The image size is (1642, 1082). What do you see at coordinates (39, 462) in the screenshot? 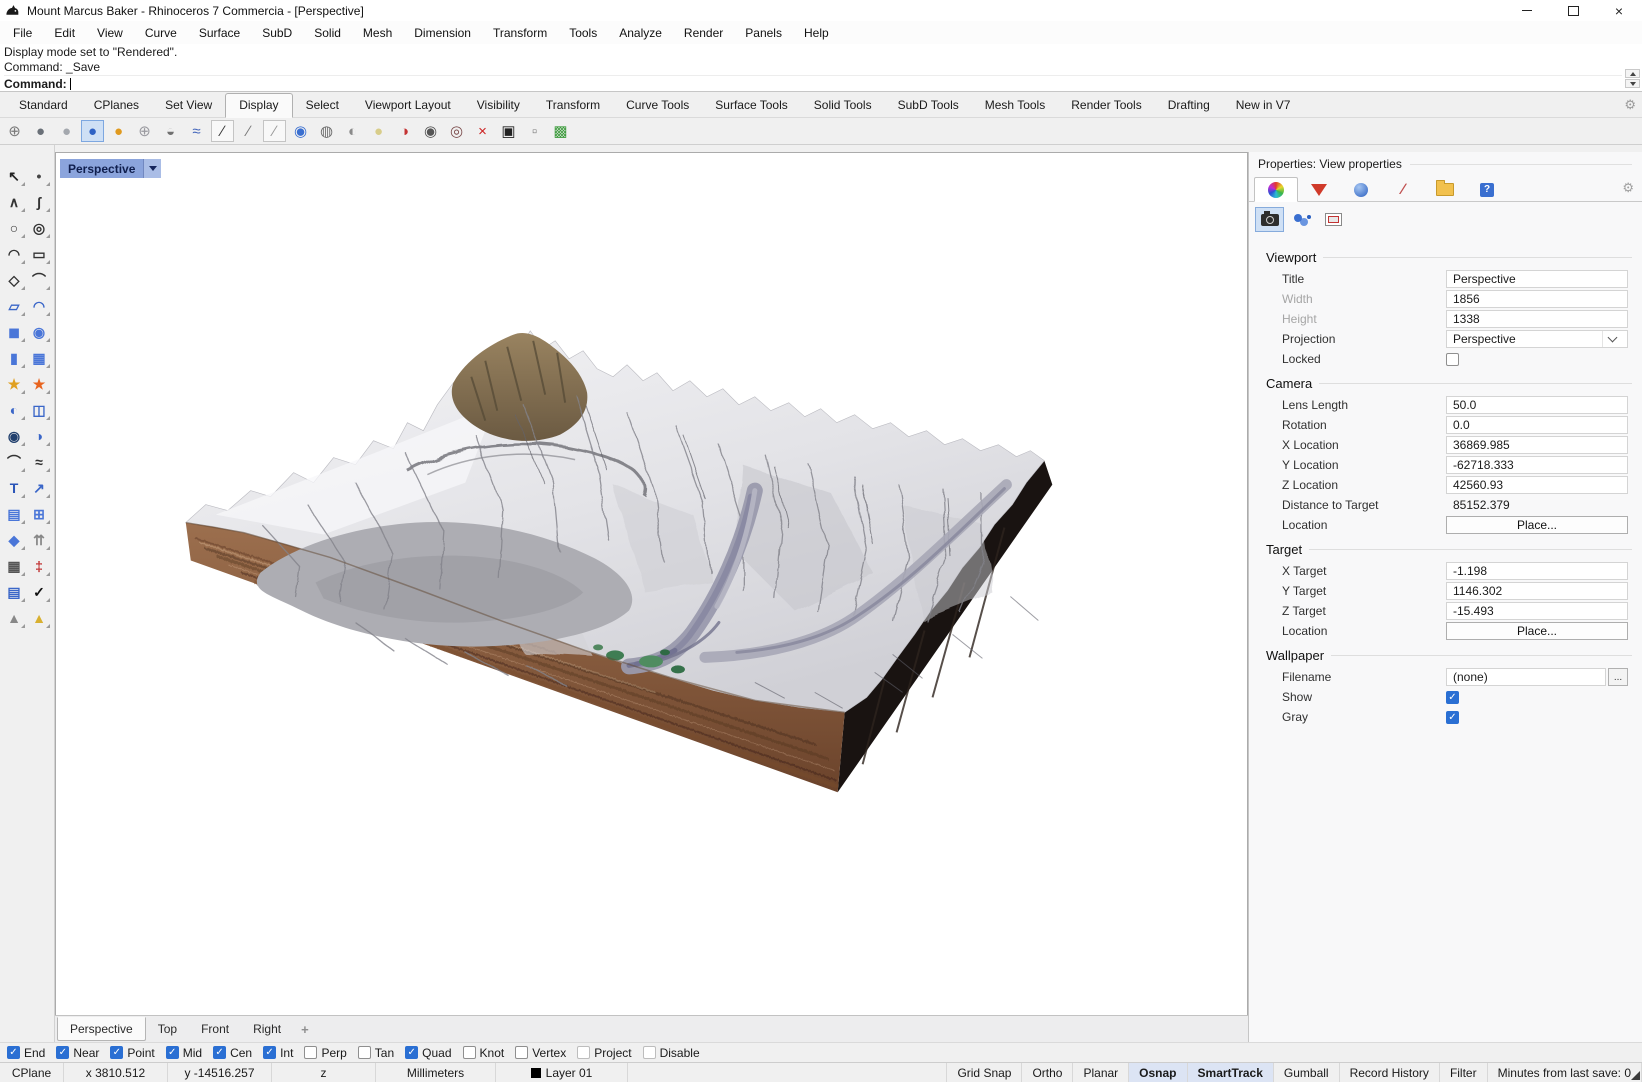
I see `blend-curve-icon: ≈` at bounding box center [39, 462].